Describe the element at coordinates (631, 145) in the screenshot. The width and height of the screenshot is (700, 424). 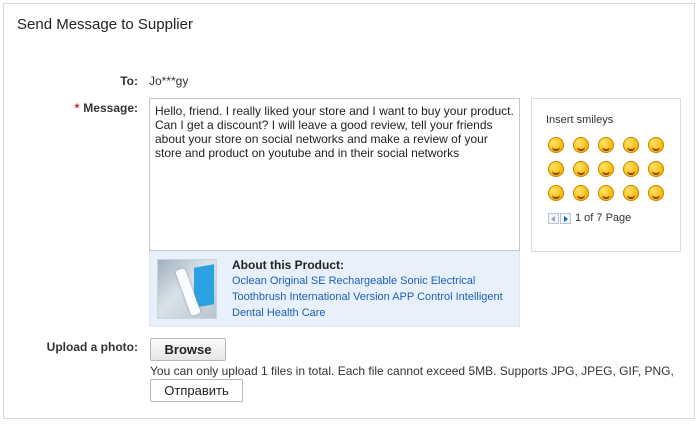
I see `smiley-4-icon` at that location.